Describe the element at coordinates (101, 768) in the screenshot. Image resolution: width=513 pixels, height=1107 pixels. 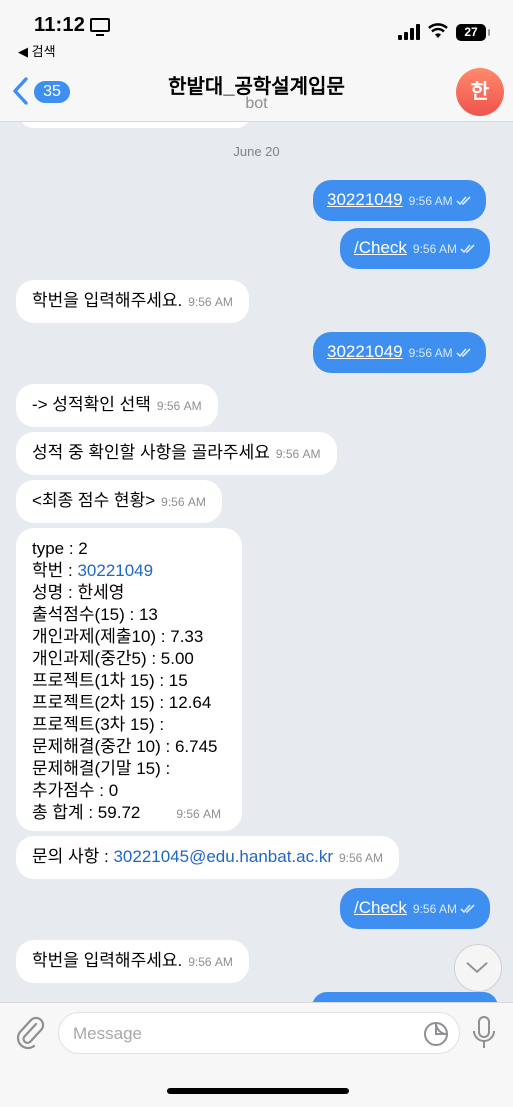
I see `score-line: 문제해결(기말 15) :` at that location.